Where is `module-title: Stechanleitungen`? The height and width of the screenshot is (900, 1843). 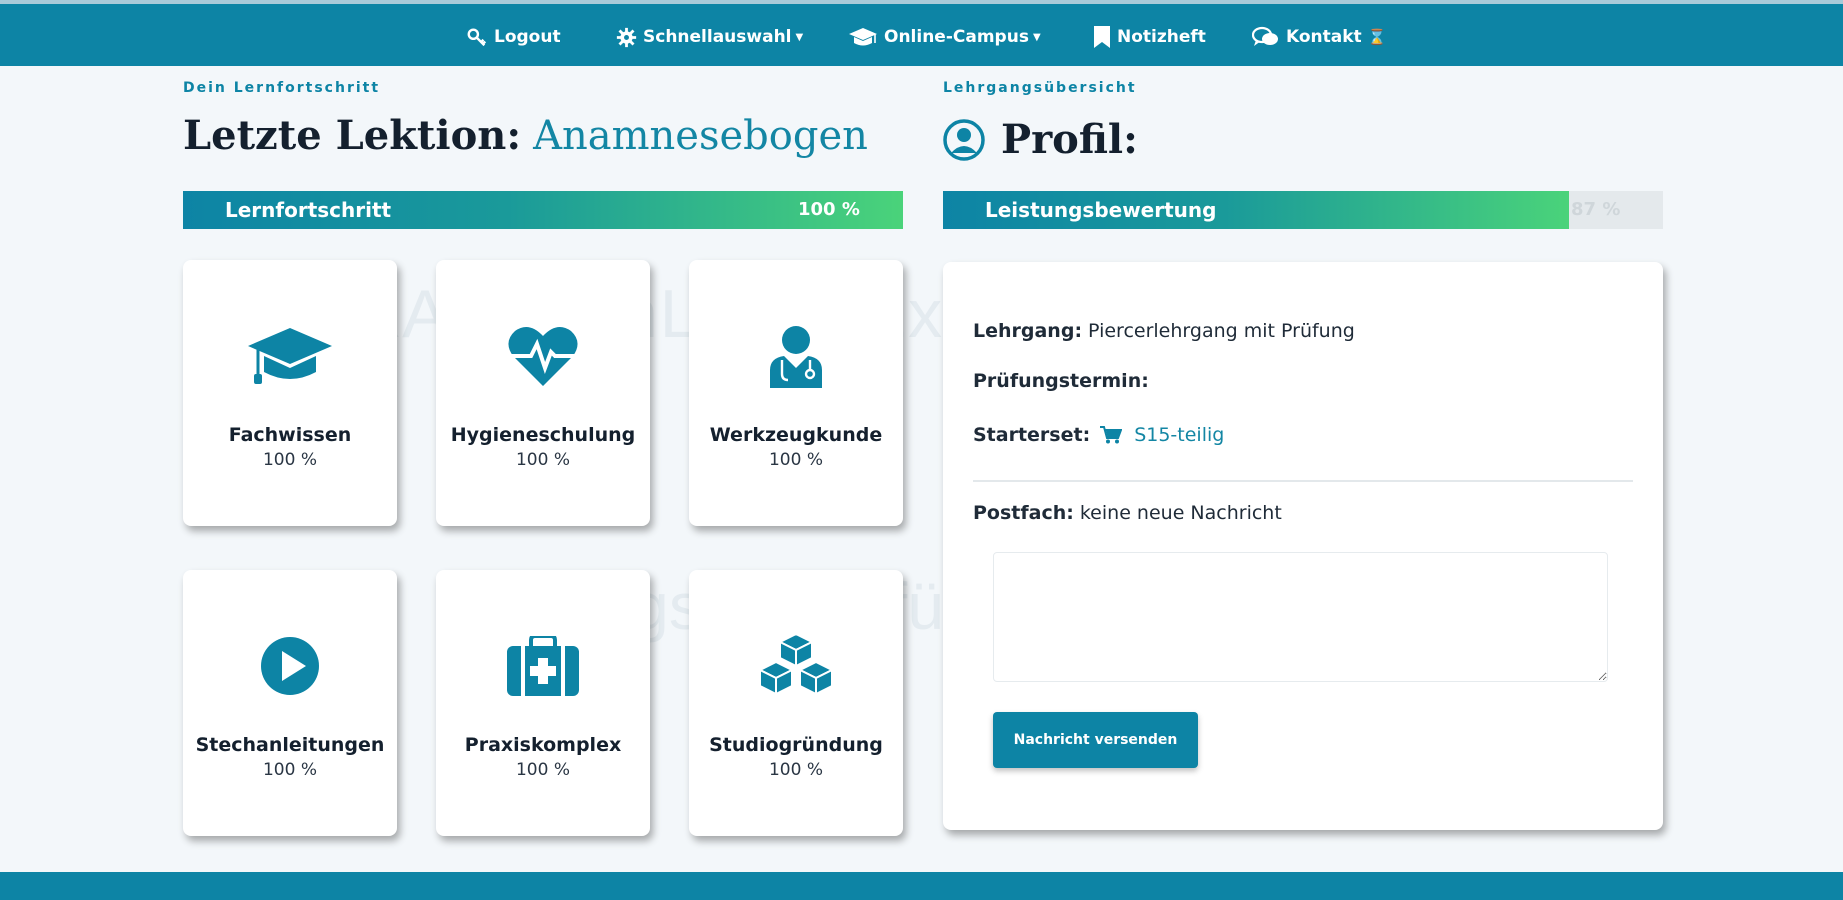
module-title: Stechanleitungen is located at coordinates (290, 745).